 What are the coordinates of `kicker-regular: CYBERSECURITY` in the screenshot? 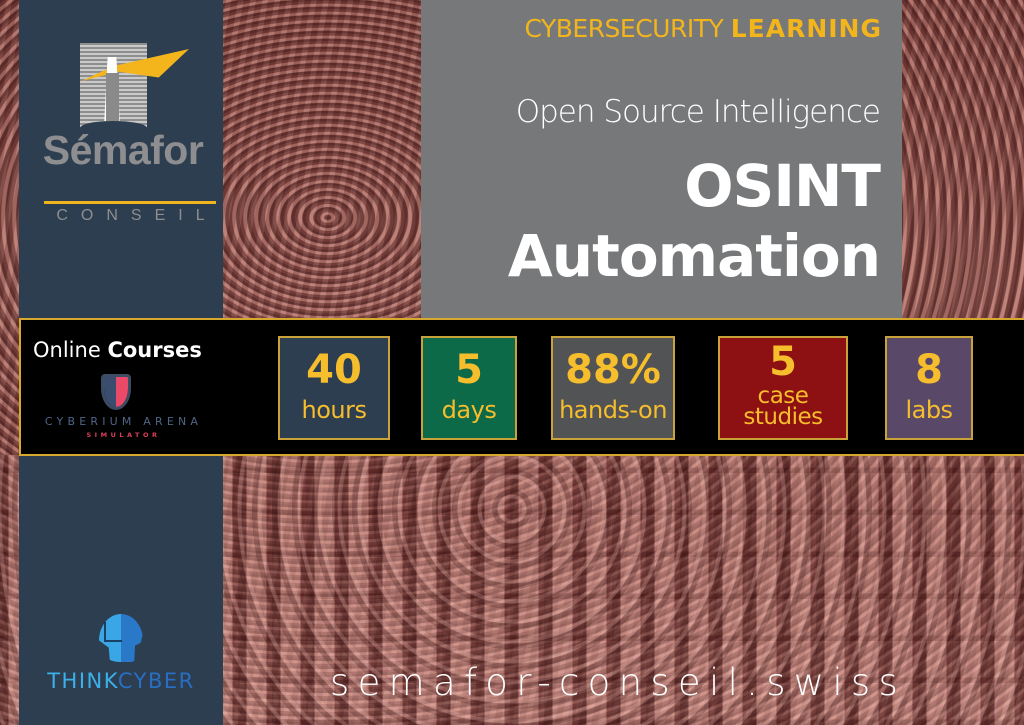 It's located at (624, 28).